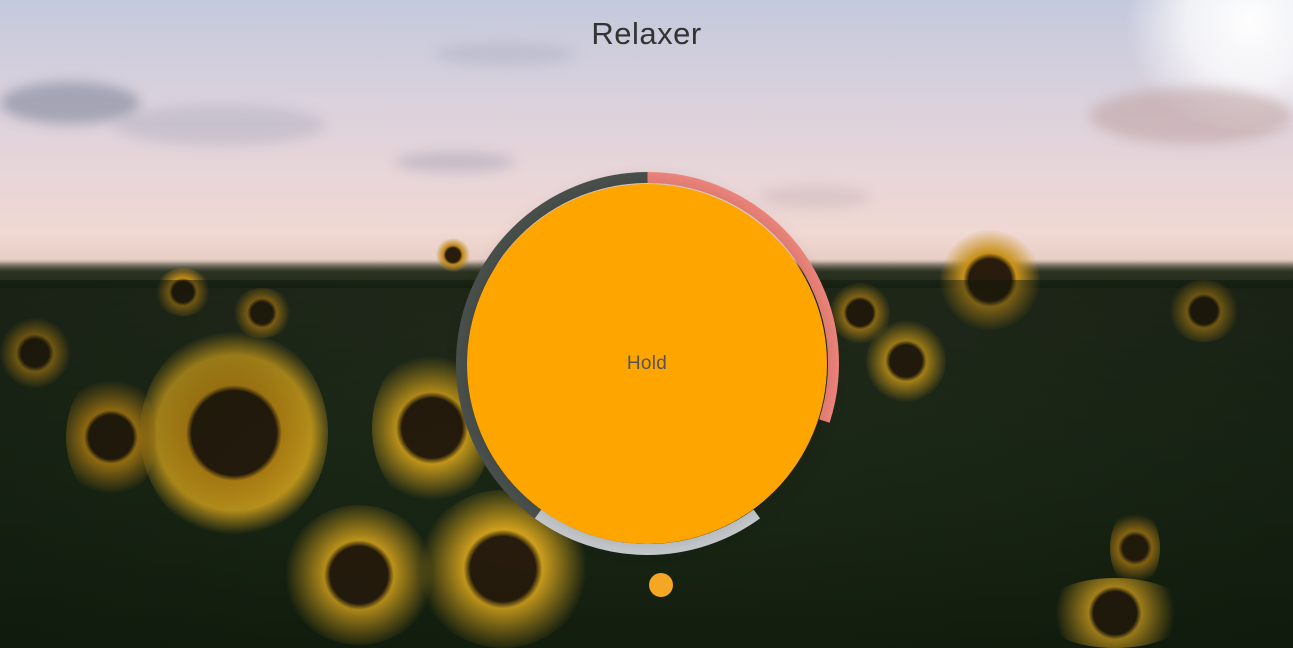 The height and width of the screenshot is (648, 1293). I want to click on progress-pointer-dot, so click(661, 585).